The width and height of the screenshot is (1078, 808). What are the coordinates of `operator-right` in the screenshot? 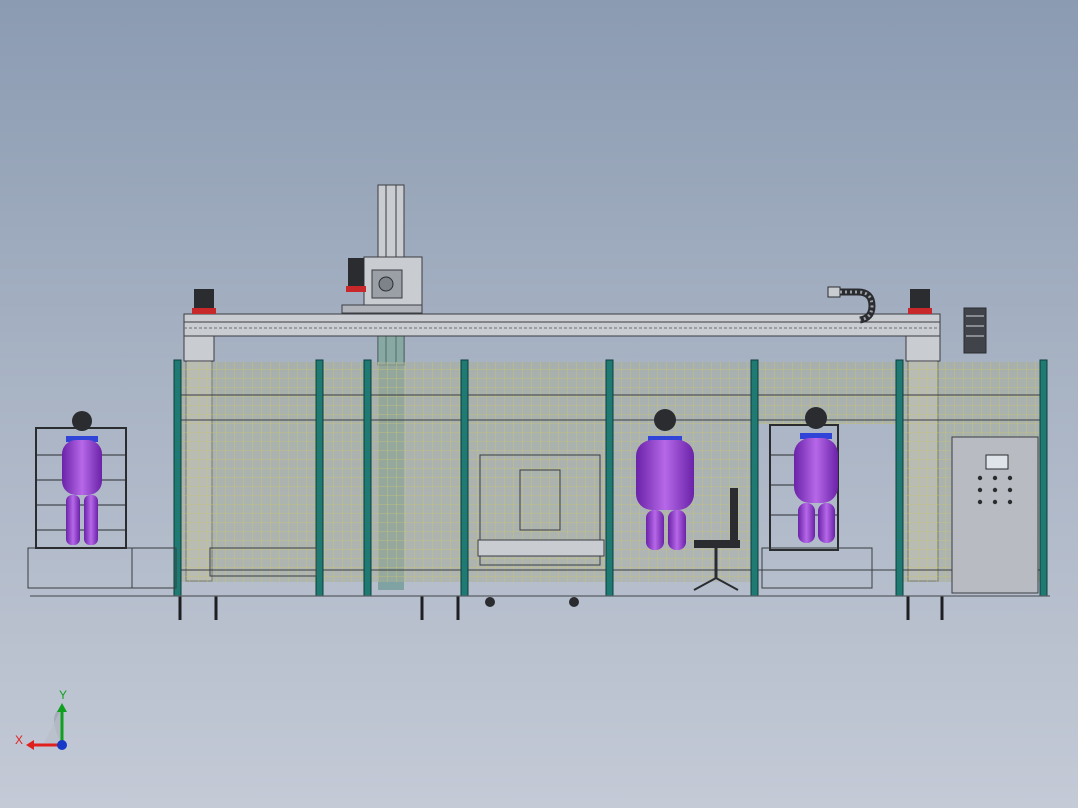 It's located at (816, 475).